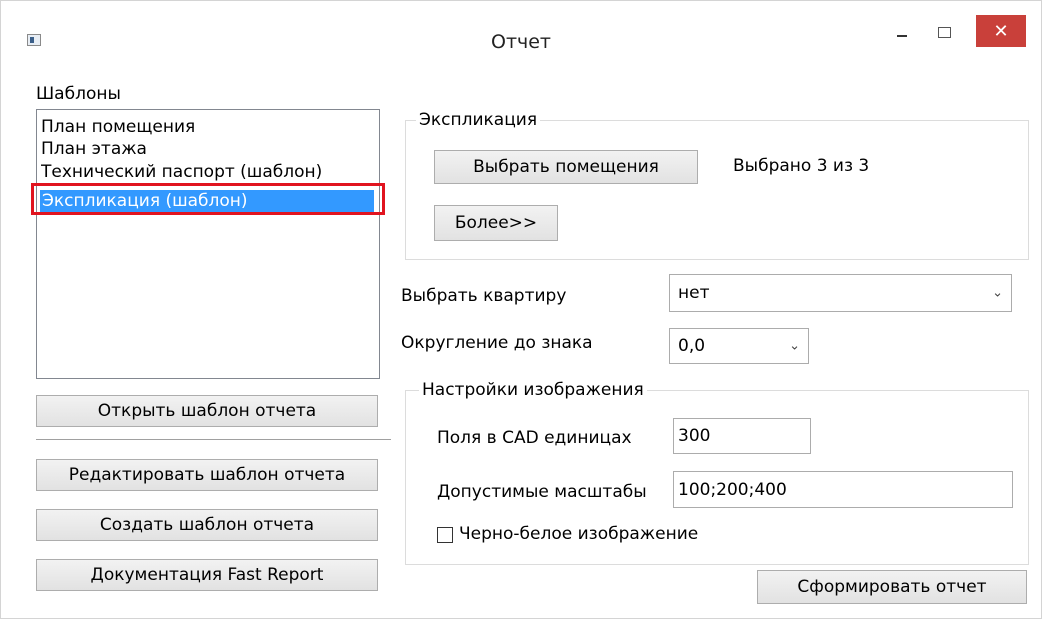 Image resolution: width=1042 pixels, height=619 pixels. What do you see at coordinates (521, 27) in the screenshot?
I see `title-bar: Отчет ✕` at bounding box center [521, 27].